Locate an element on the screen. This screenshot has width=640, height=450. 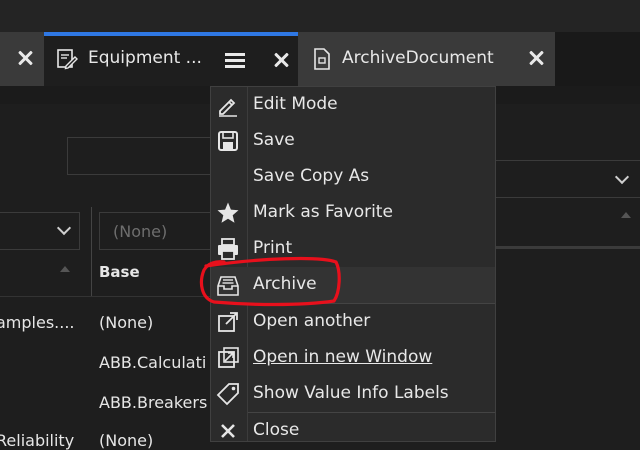
base-dropdown: (None) is located at coordinates (159, 231).